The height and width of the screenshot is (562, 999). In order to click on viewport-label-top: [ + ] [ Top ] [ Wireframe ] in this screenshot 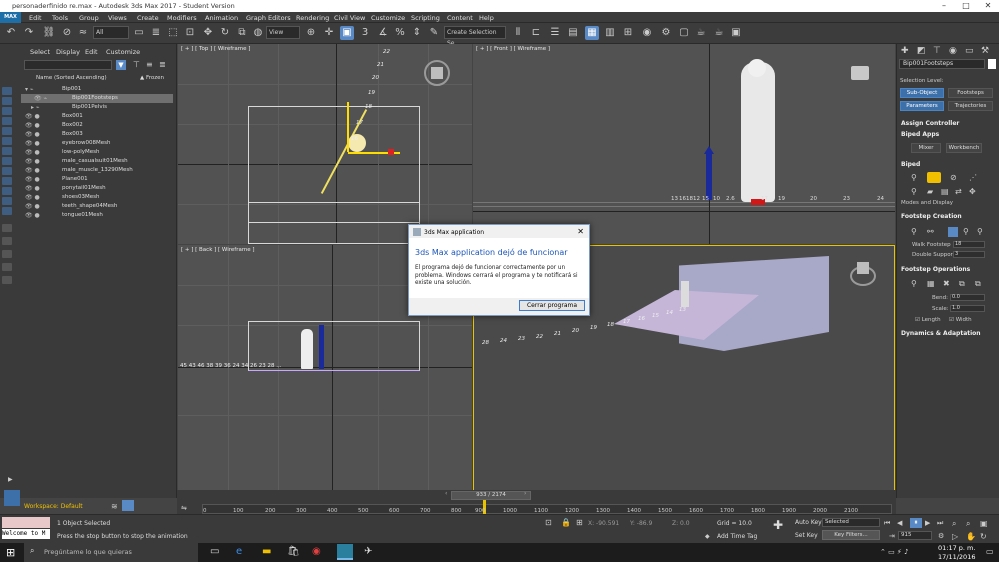, I will do `click(215, 49)`.